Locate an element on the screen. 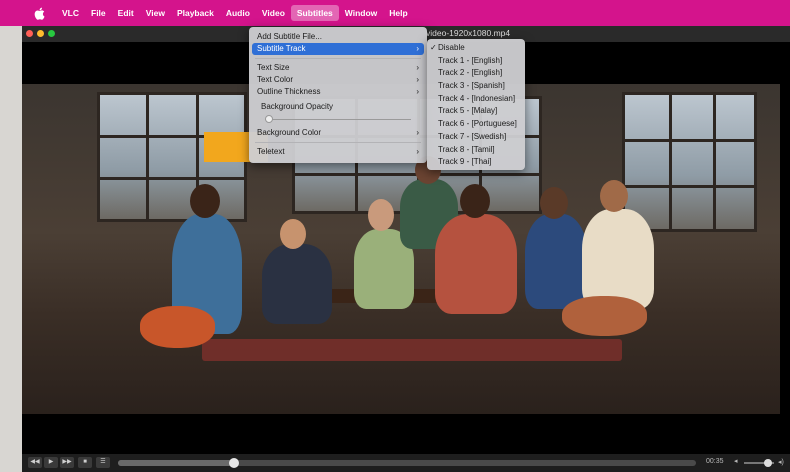 This screenshot has height=472, width=790. playlist-icon: ☰ is located at coordinates (103, 462).